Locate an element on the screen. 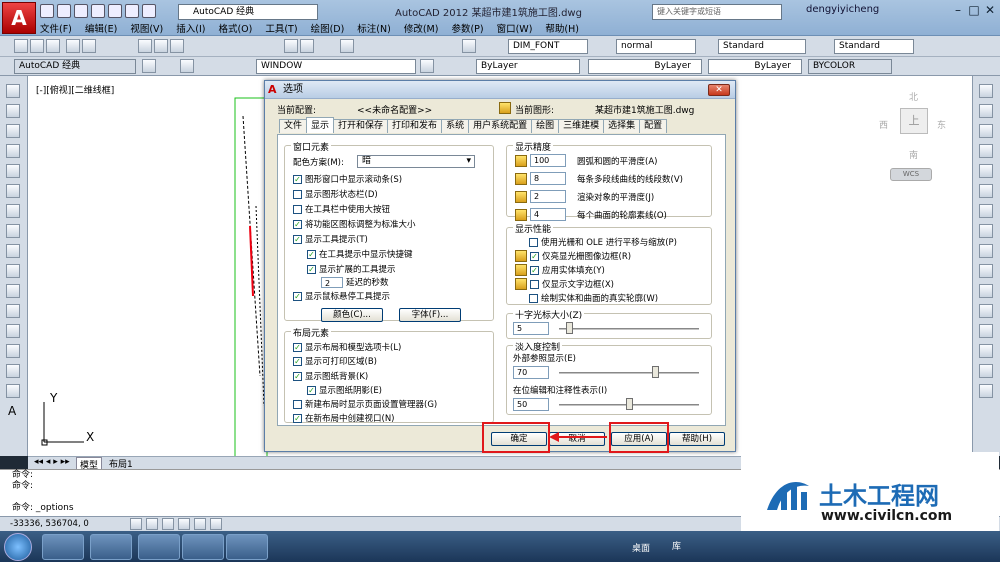 This screenshot has width=1000, height=562. application-menu-button: A is located at coordinates (19, 18).